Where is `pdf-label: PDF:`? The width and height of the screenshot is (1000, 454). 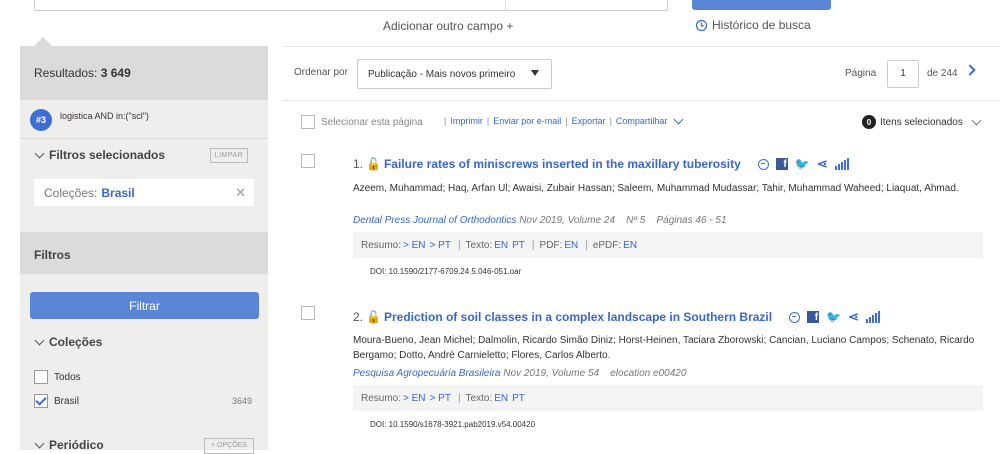 pdf-label: PDF: is located at coordinates (551, 245).